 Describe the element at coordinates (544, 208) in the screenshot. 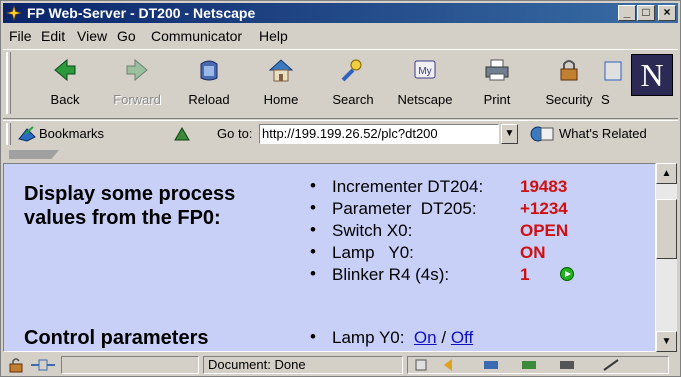

I see `value-parameter: +1234` at that location.